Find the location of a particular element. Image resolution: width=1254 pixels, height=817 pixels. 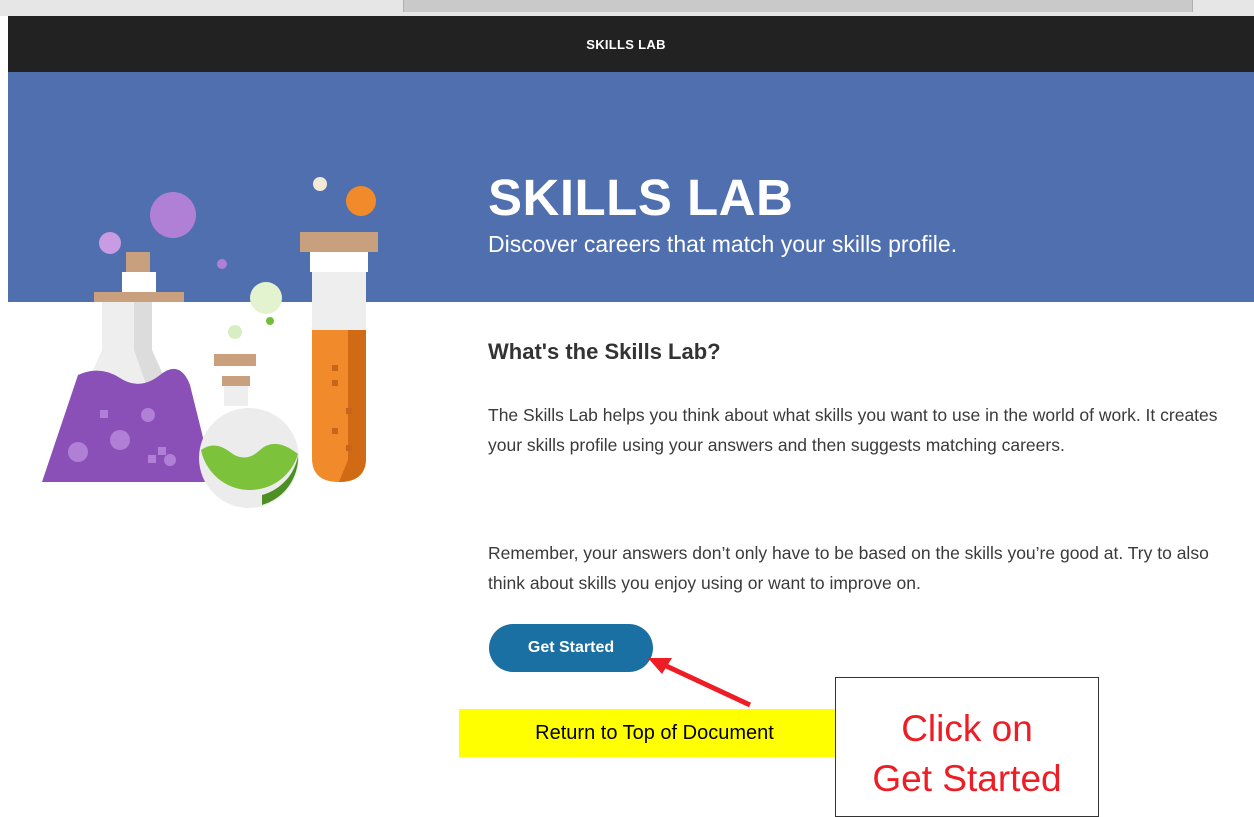

navbar-title: SKILLS LAB is located at coordinates (626, 44).